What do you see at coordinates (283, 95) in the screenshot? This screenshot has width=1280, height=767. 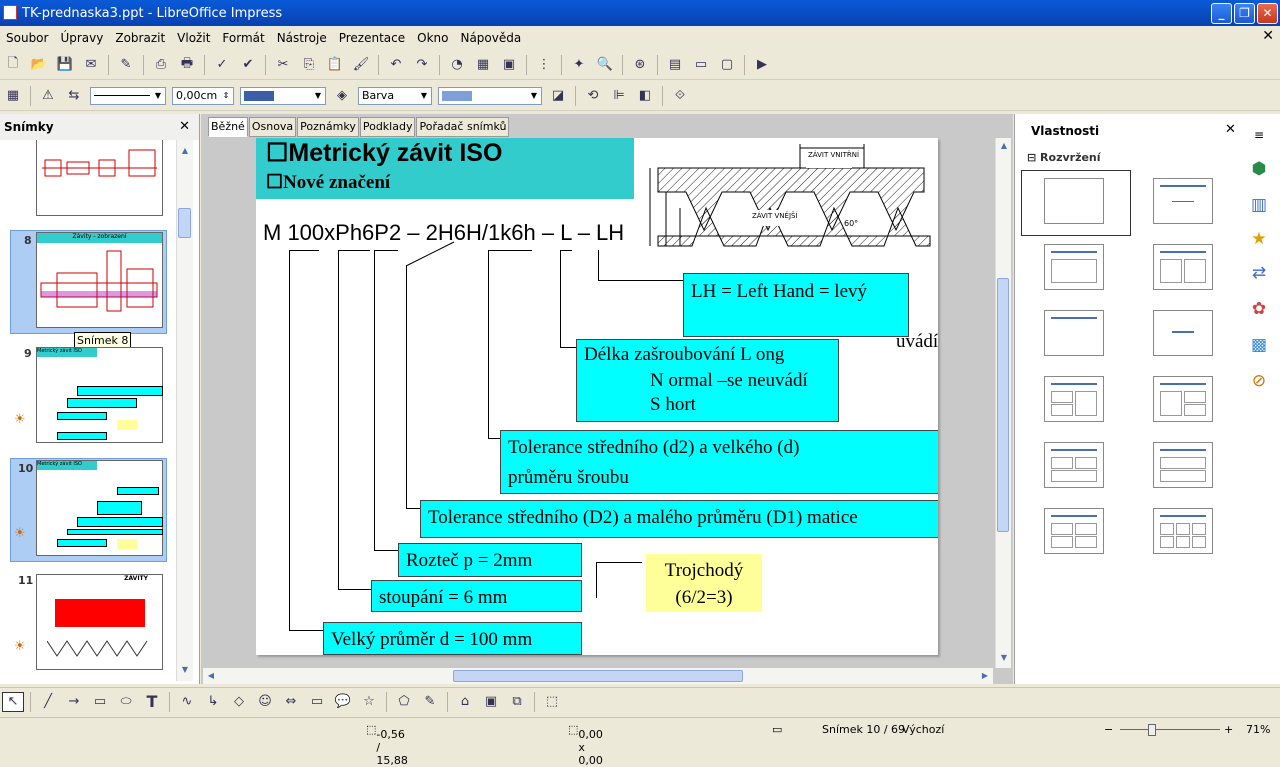 I see `line-color-select: ▼` at bounding box center [283, 95].